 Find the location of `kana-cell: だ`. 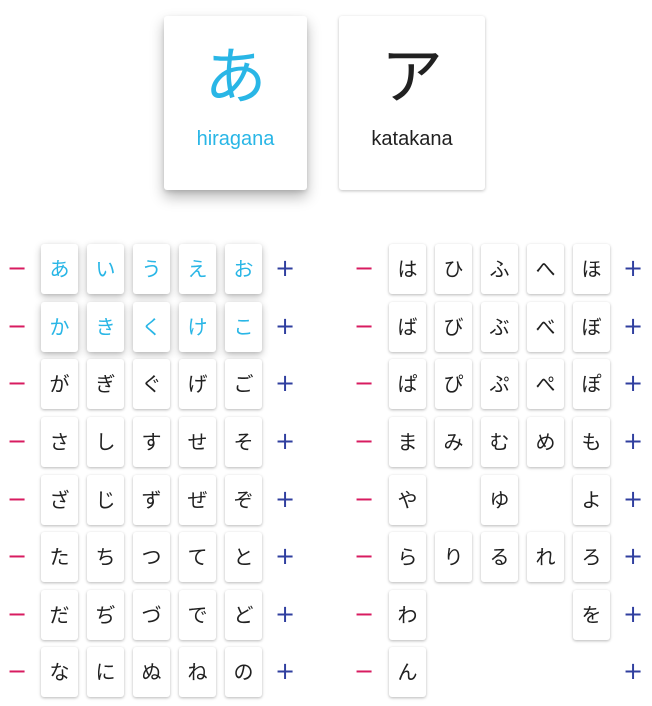

kana-cell: だ is located at coordinates (59, 615).